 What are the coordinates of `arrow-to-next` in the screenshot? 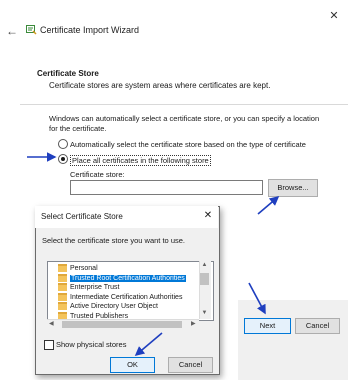 It's located at (257, 298).